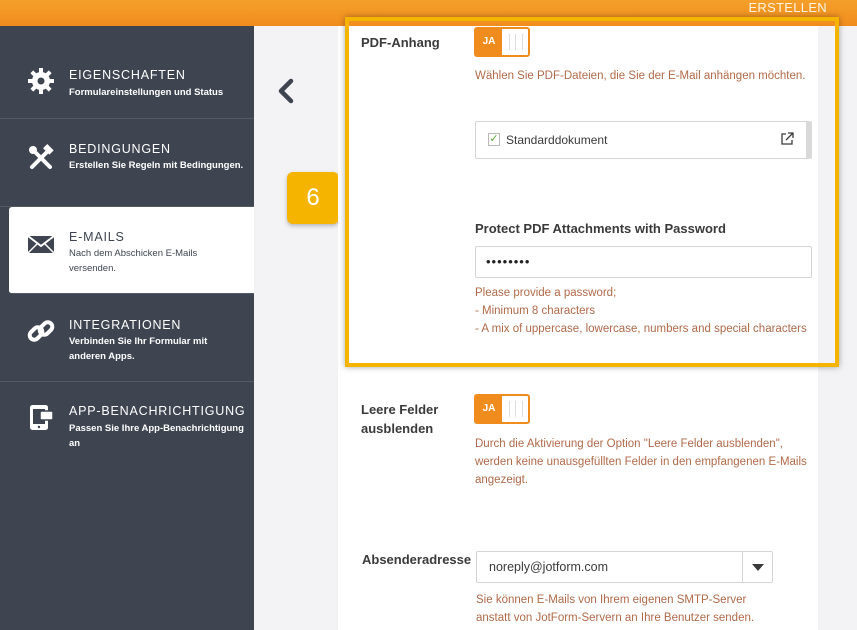  Describe the element at coordinates (127, 75) in the screenshot. I see `sidebar-item-title: EIGENSCHAFTEN` at that location.